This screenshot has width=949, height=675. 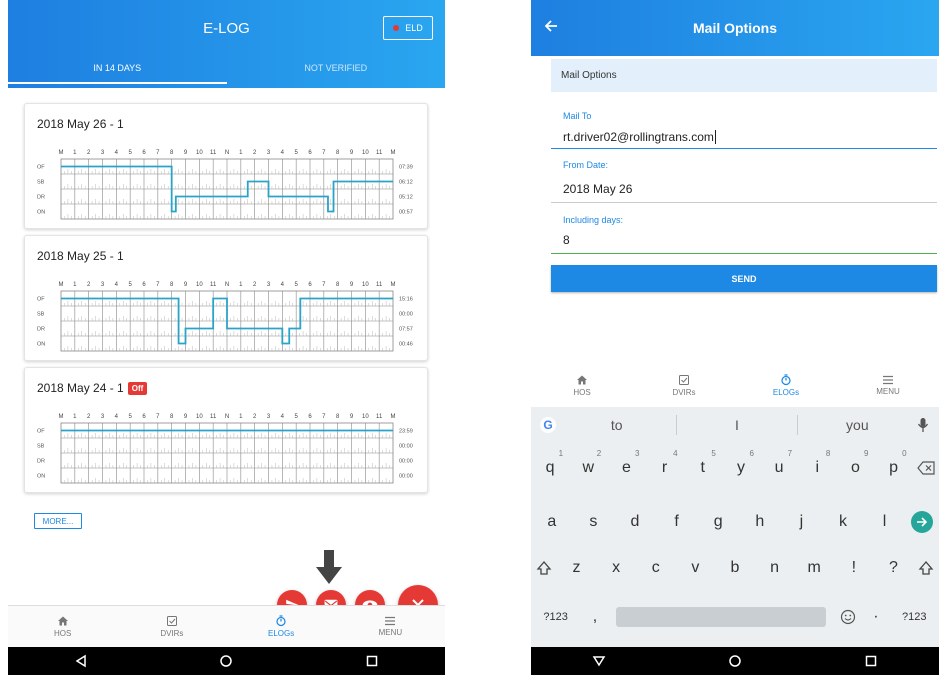 What do you see at coordinates (548, 425) in the screenshot?
I see `google-g-icon: G` at bounding box center [548, 425].